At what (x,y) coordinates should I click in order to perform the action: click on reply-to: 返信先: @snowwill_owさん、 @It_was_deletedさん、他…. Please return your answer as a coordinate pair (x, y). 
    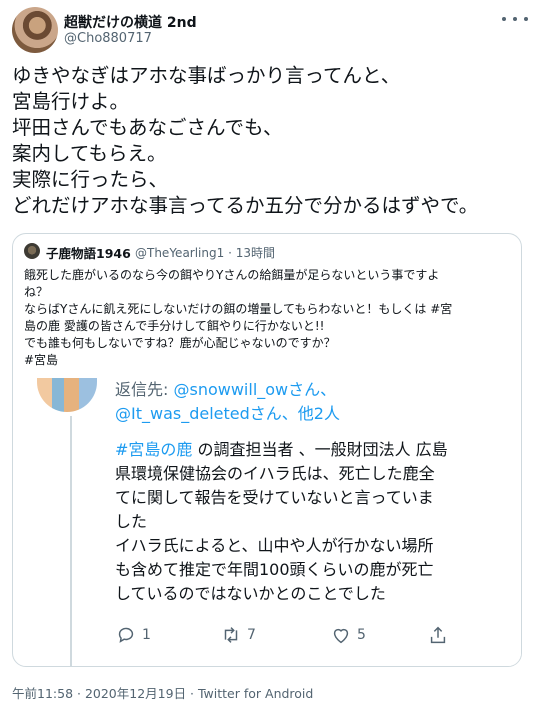
    Looking at the image, I should click on (227, 402).